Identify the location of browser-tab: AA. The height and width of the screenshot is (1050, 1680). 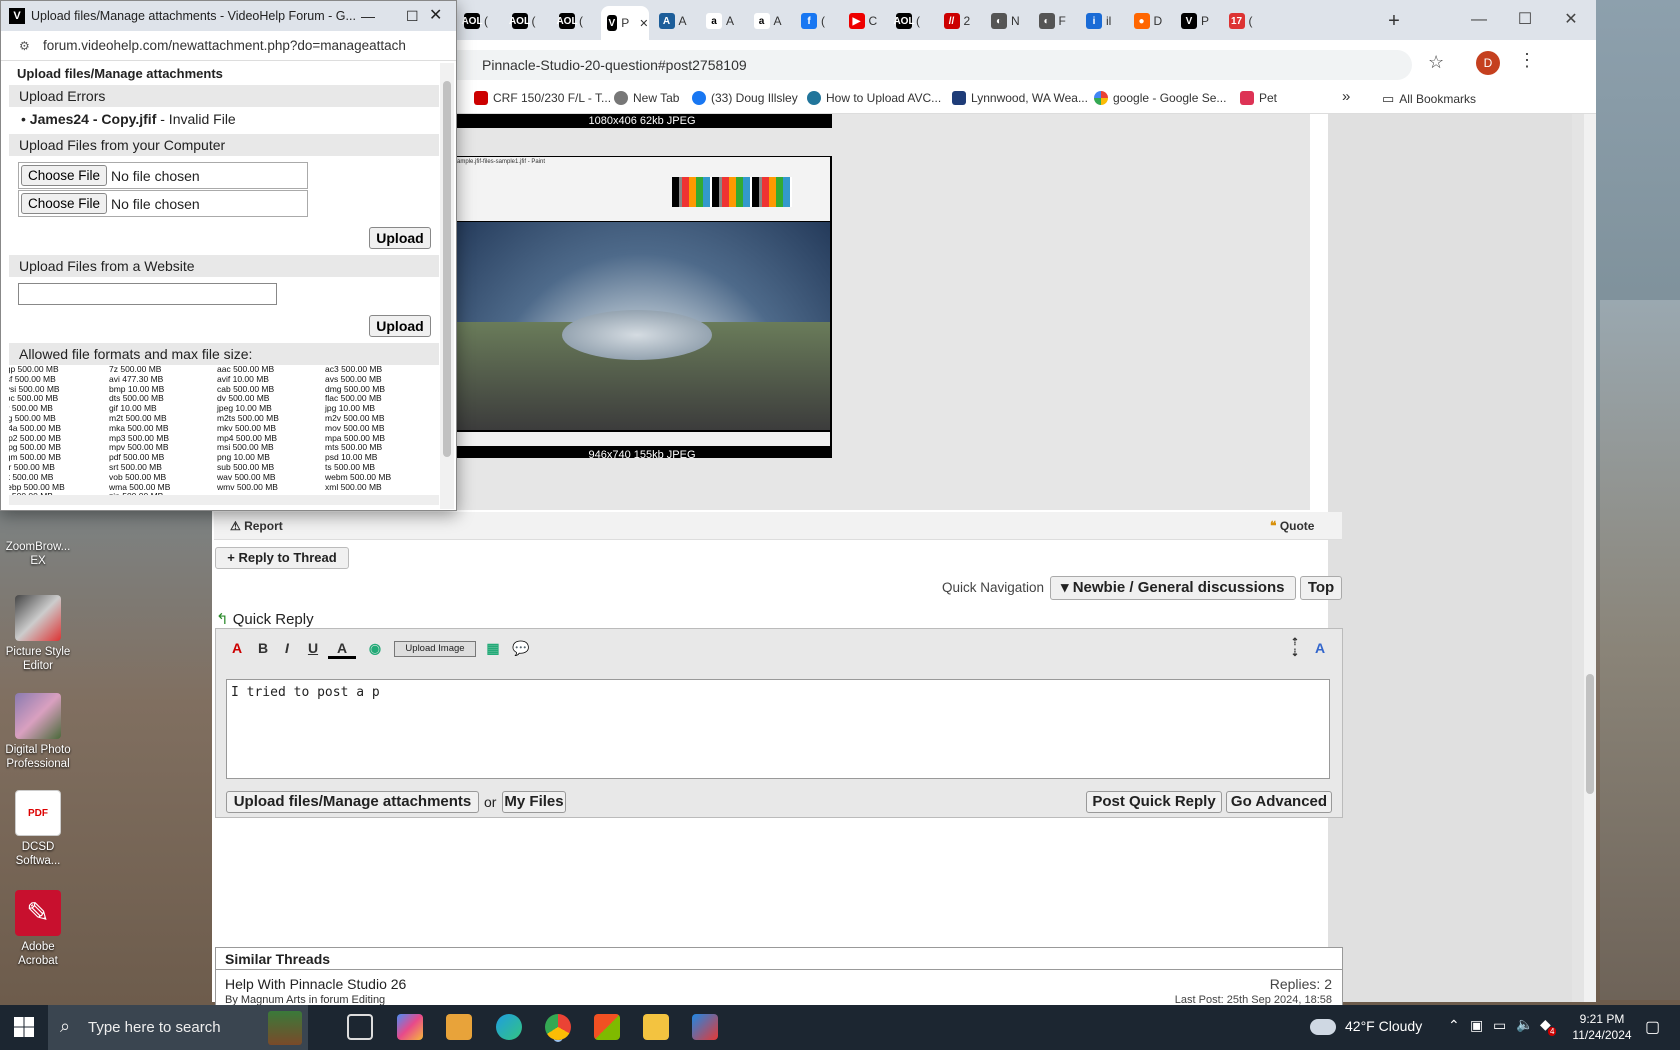
(675, 21).